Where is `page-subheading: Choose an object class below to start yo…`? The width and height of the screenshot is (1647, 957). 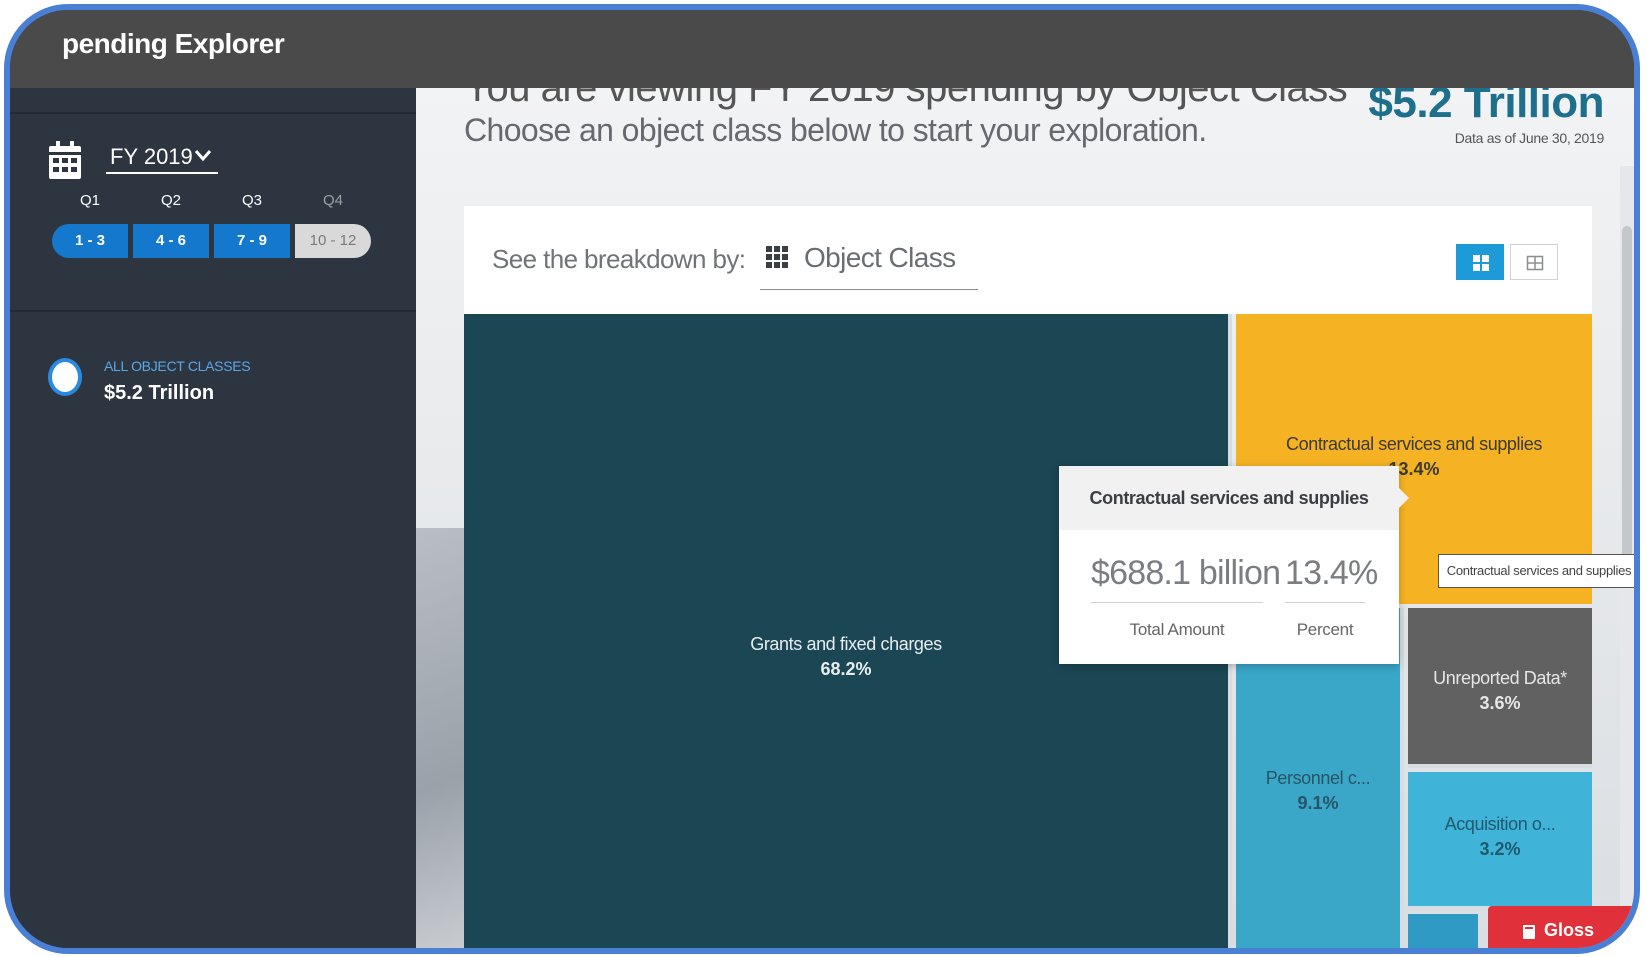
page-subheading: Choose an object class below to start yo… is located at coordinates (835, 130).